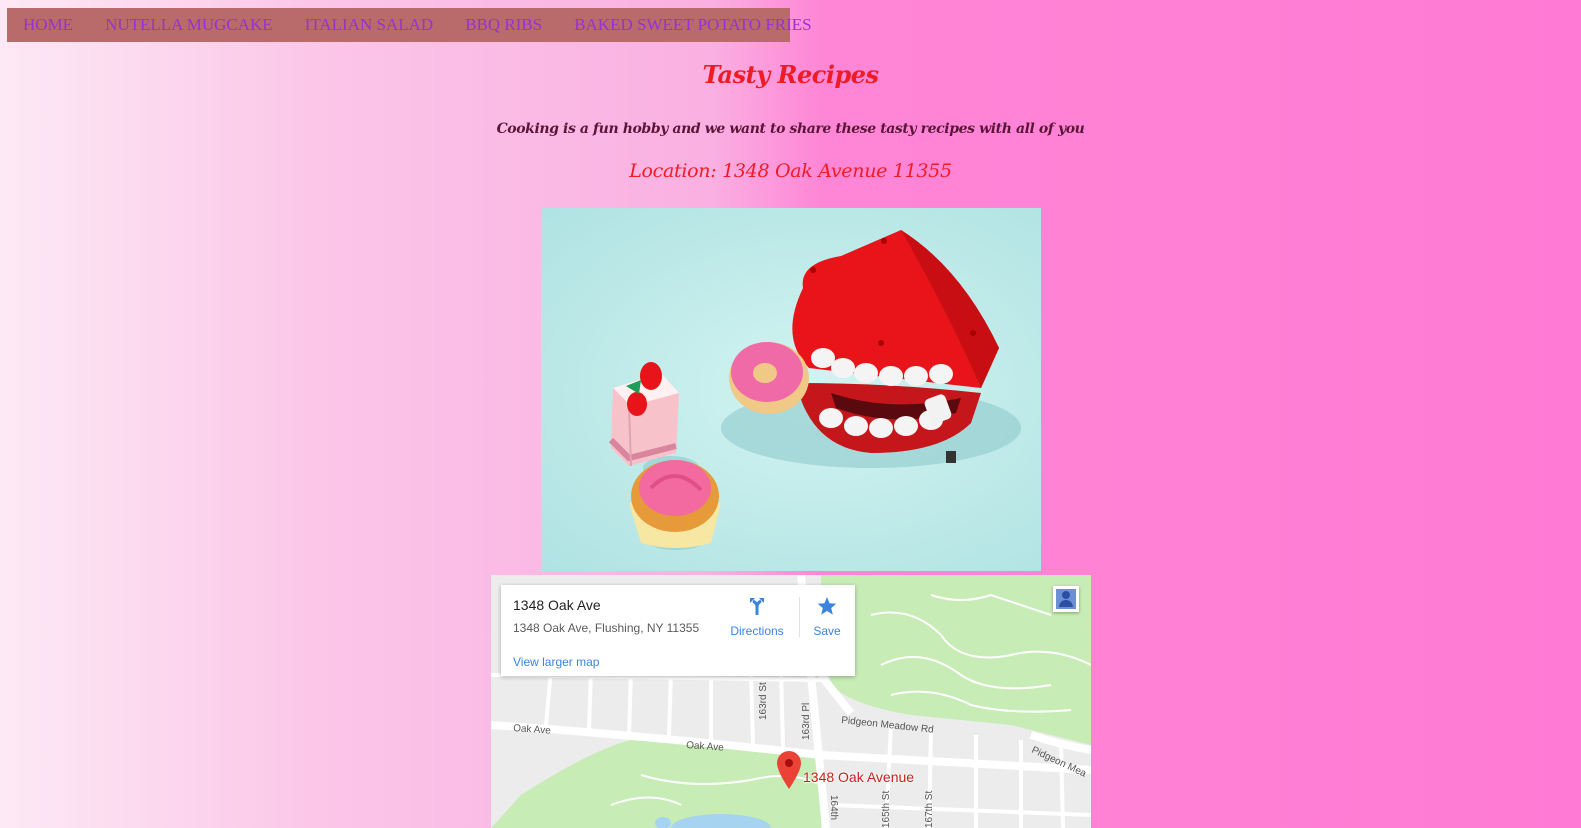 Image resolution: width=1581 pixels, height=828 pixels. What do you see at coordinates (189, 25) in the screenshot?
I see `nav-nutella-mugcake-link: NUTELLA MUGCAKE` at bounding box center [189, 25].